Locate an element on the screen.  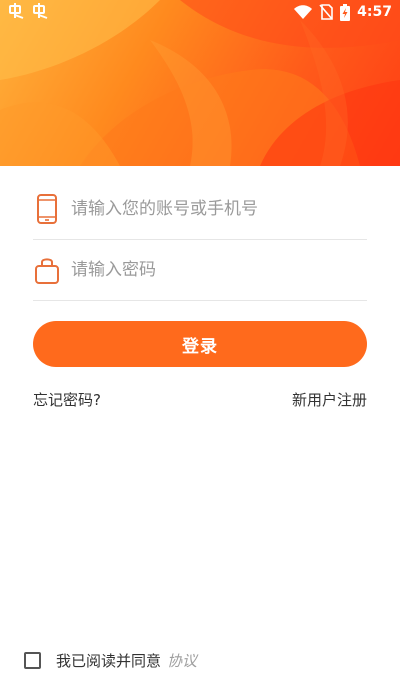
password-input is located at coordinates (211, 270).